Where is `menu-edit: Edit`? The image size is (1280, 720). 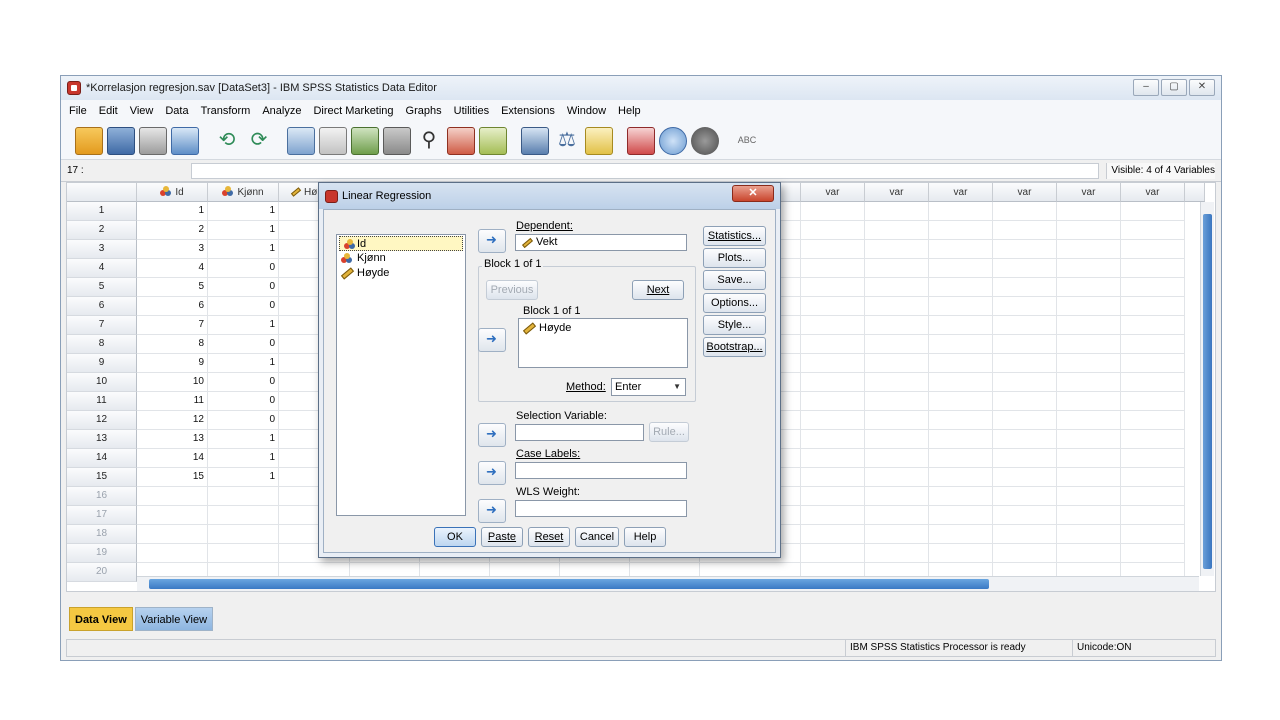 menu-edit: Edit is located at coordinates (108, 111).